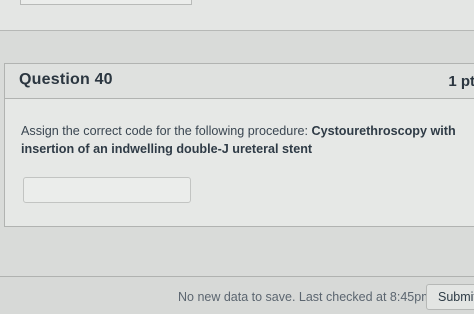 The image size is (474, 314). Describe the element at coordinates (461, 81) in the screenshot. I see `question-points: 1 pt` at that location.